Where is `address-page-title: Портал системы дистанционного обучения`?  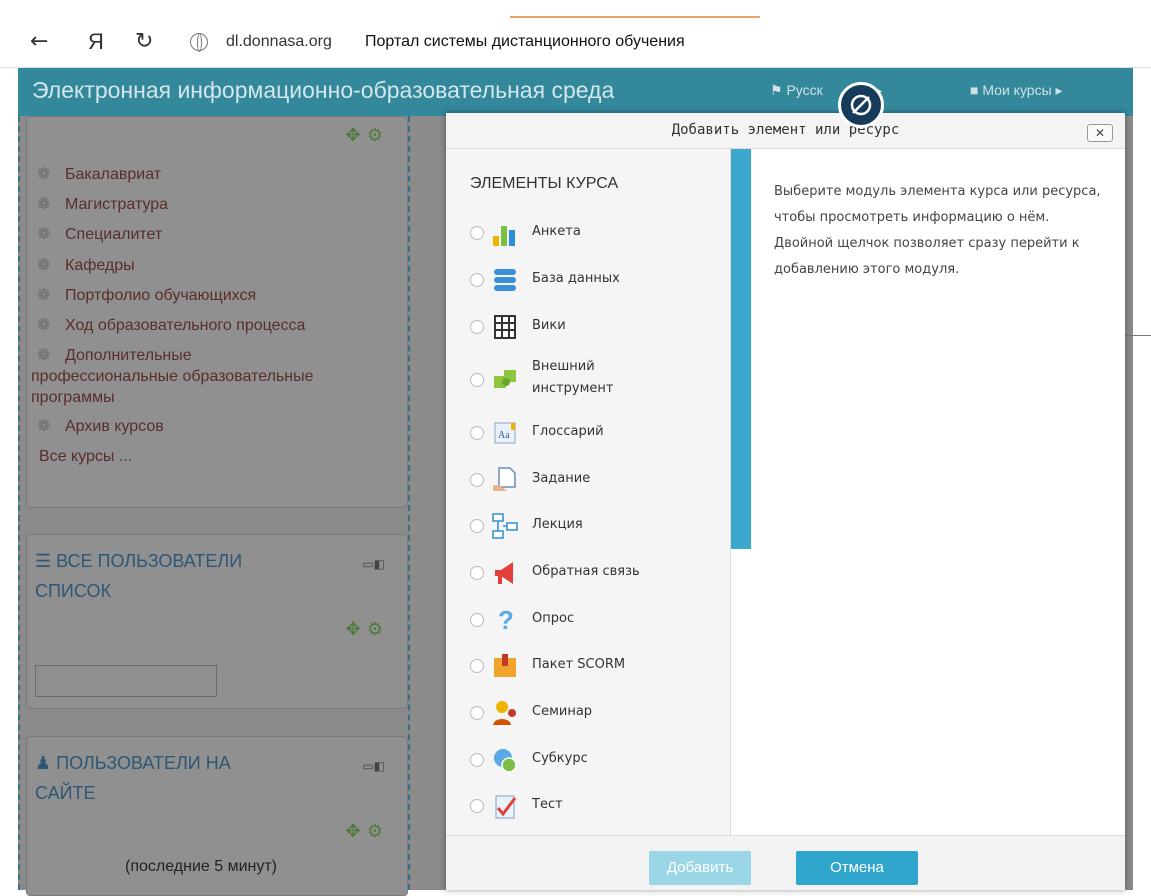 address-page-title: Портал системы дистанционного обучения is located at coordinates (525, 42).